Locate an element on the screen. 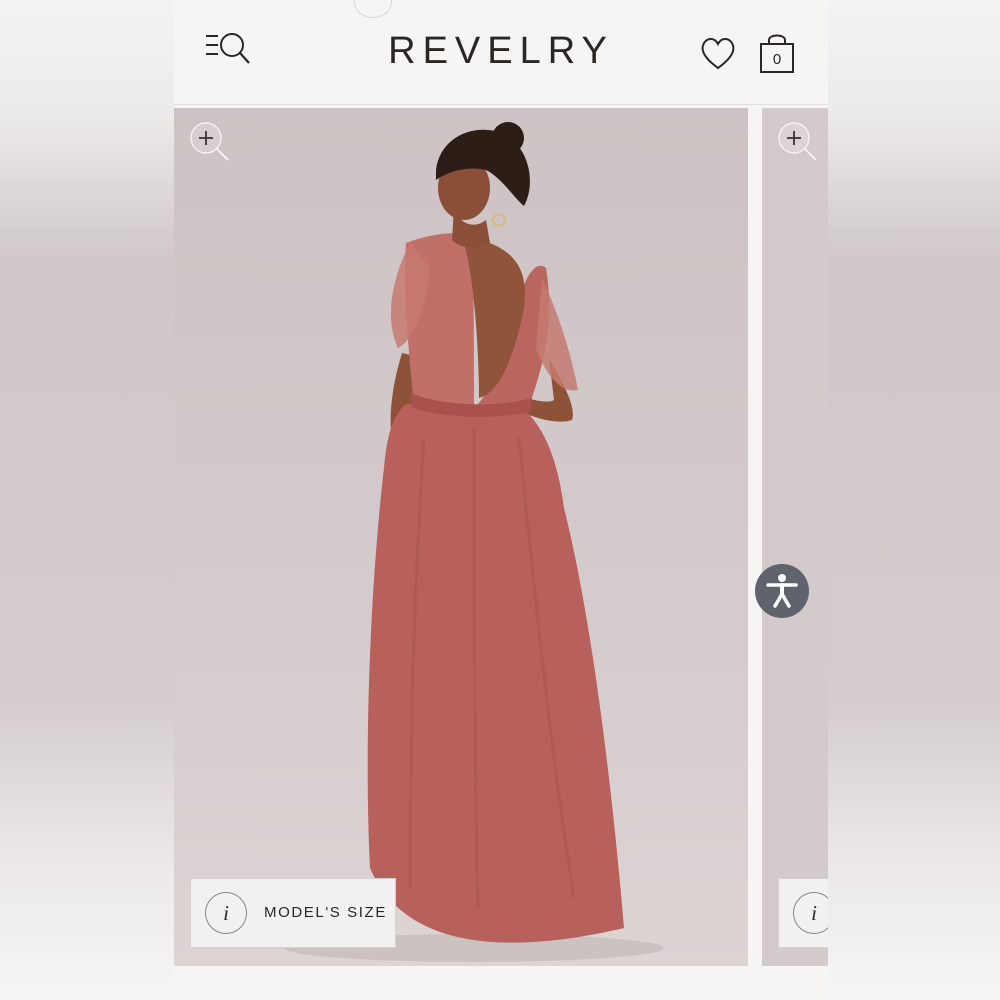  next-product-image-slide: i is located at coordinates (795, 537).